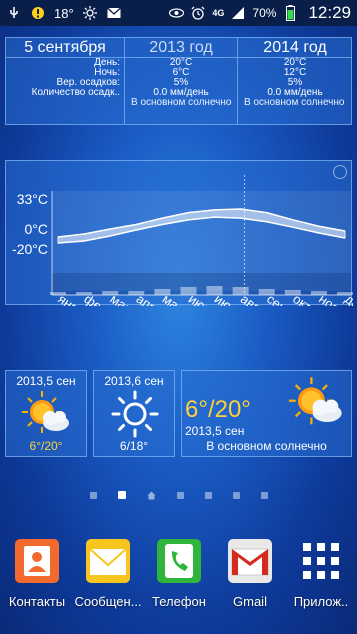  What do you see at coordinates (201, 284) in the screenshot?
I see `precip-band` at bounding box center [201, 284].